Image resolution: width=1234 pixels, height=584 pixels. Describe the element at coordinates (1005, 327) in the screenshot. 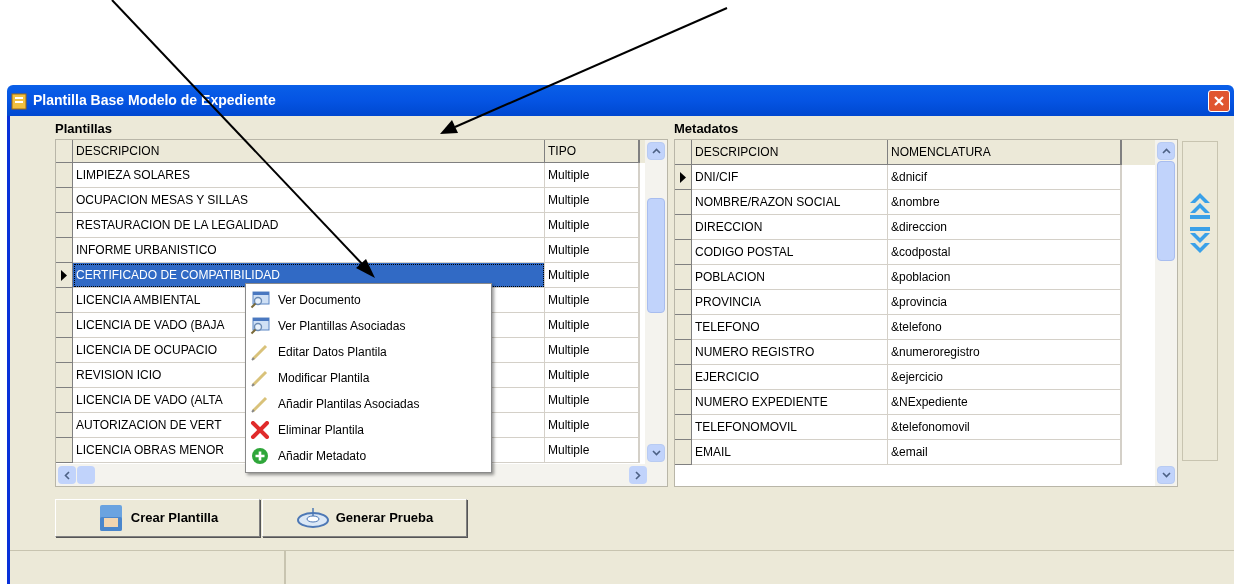

I see `table-cell: &telefono` at that location.